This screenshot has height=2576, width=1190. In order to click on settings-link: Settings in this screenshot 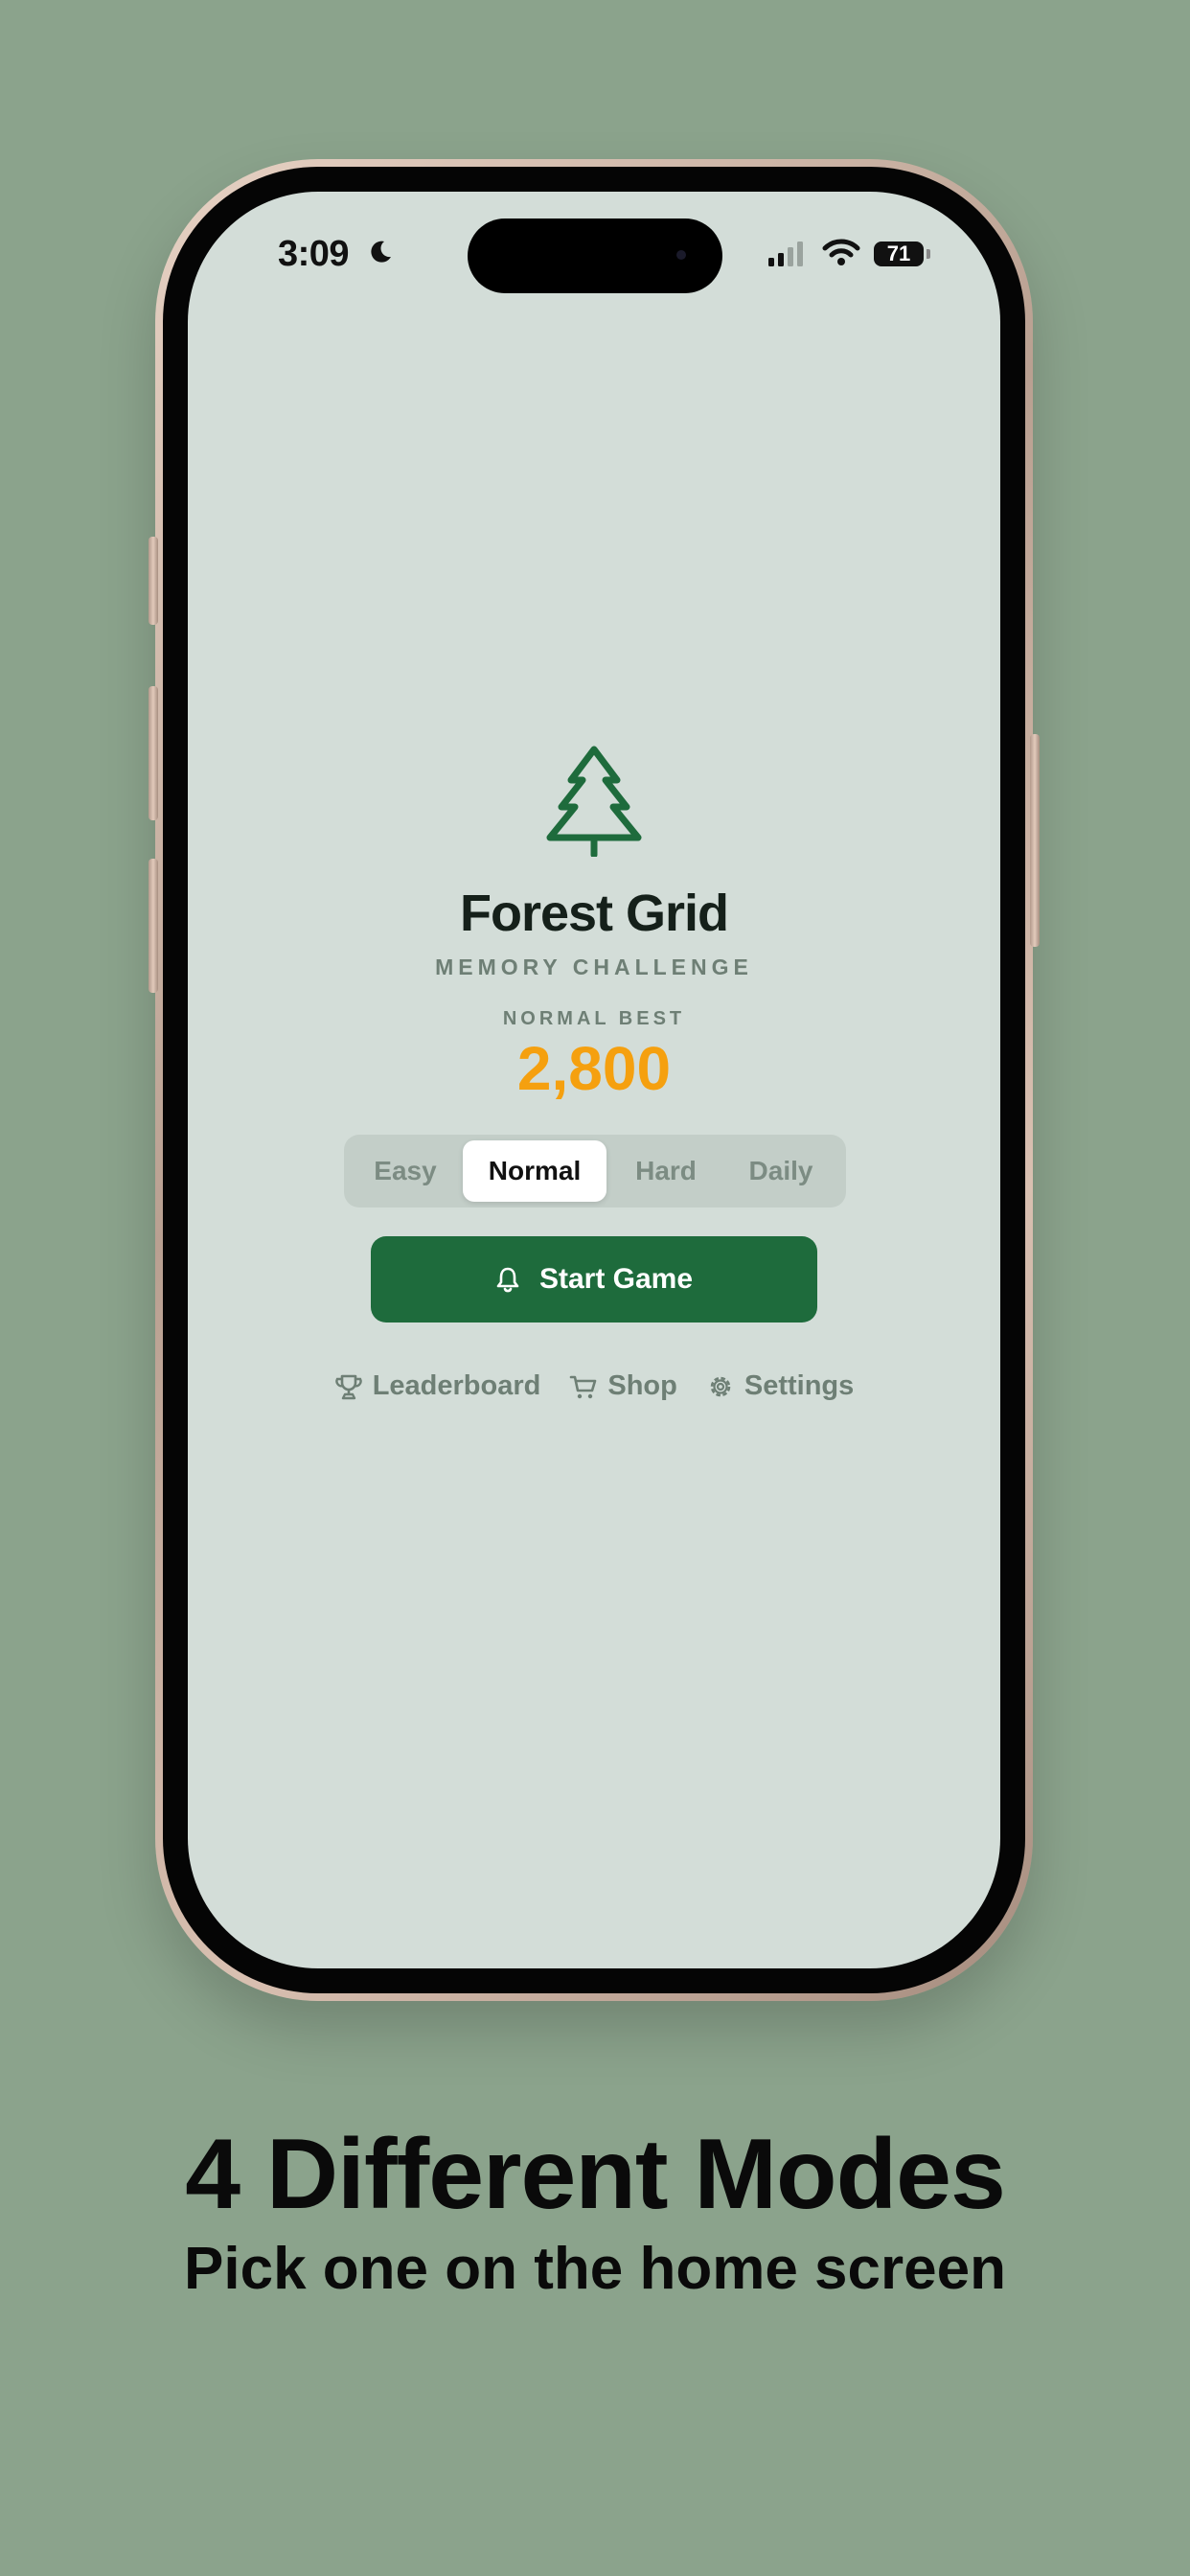, I will do `click(780, 1386)`.